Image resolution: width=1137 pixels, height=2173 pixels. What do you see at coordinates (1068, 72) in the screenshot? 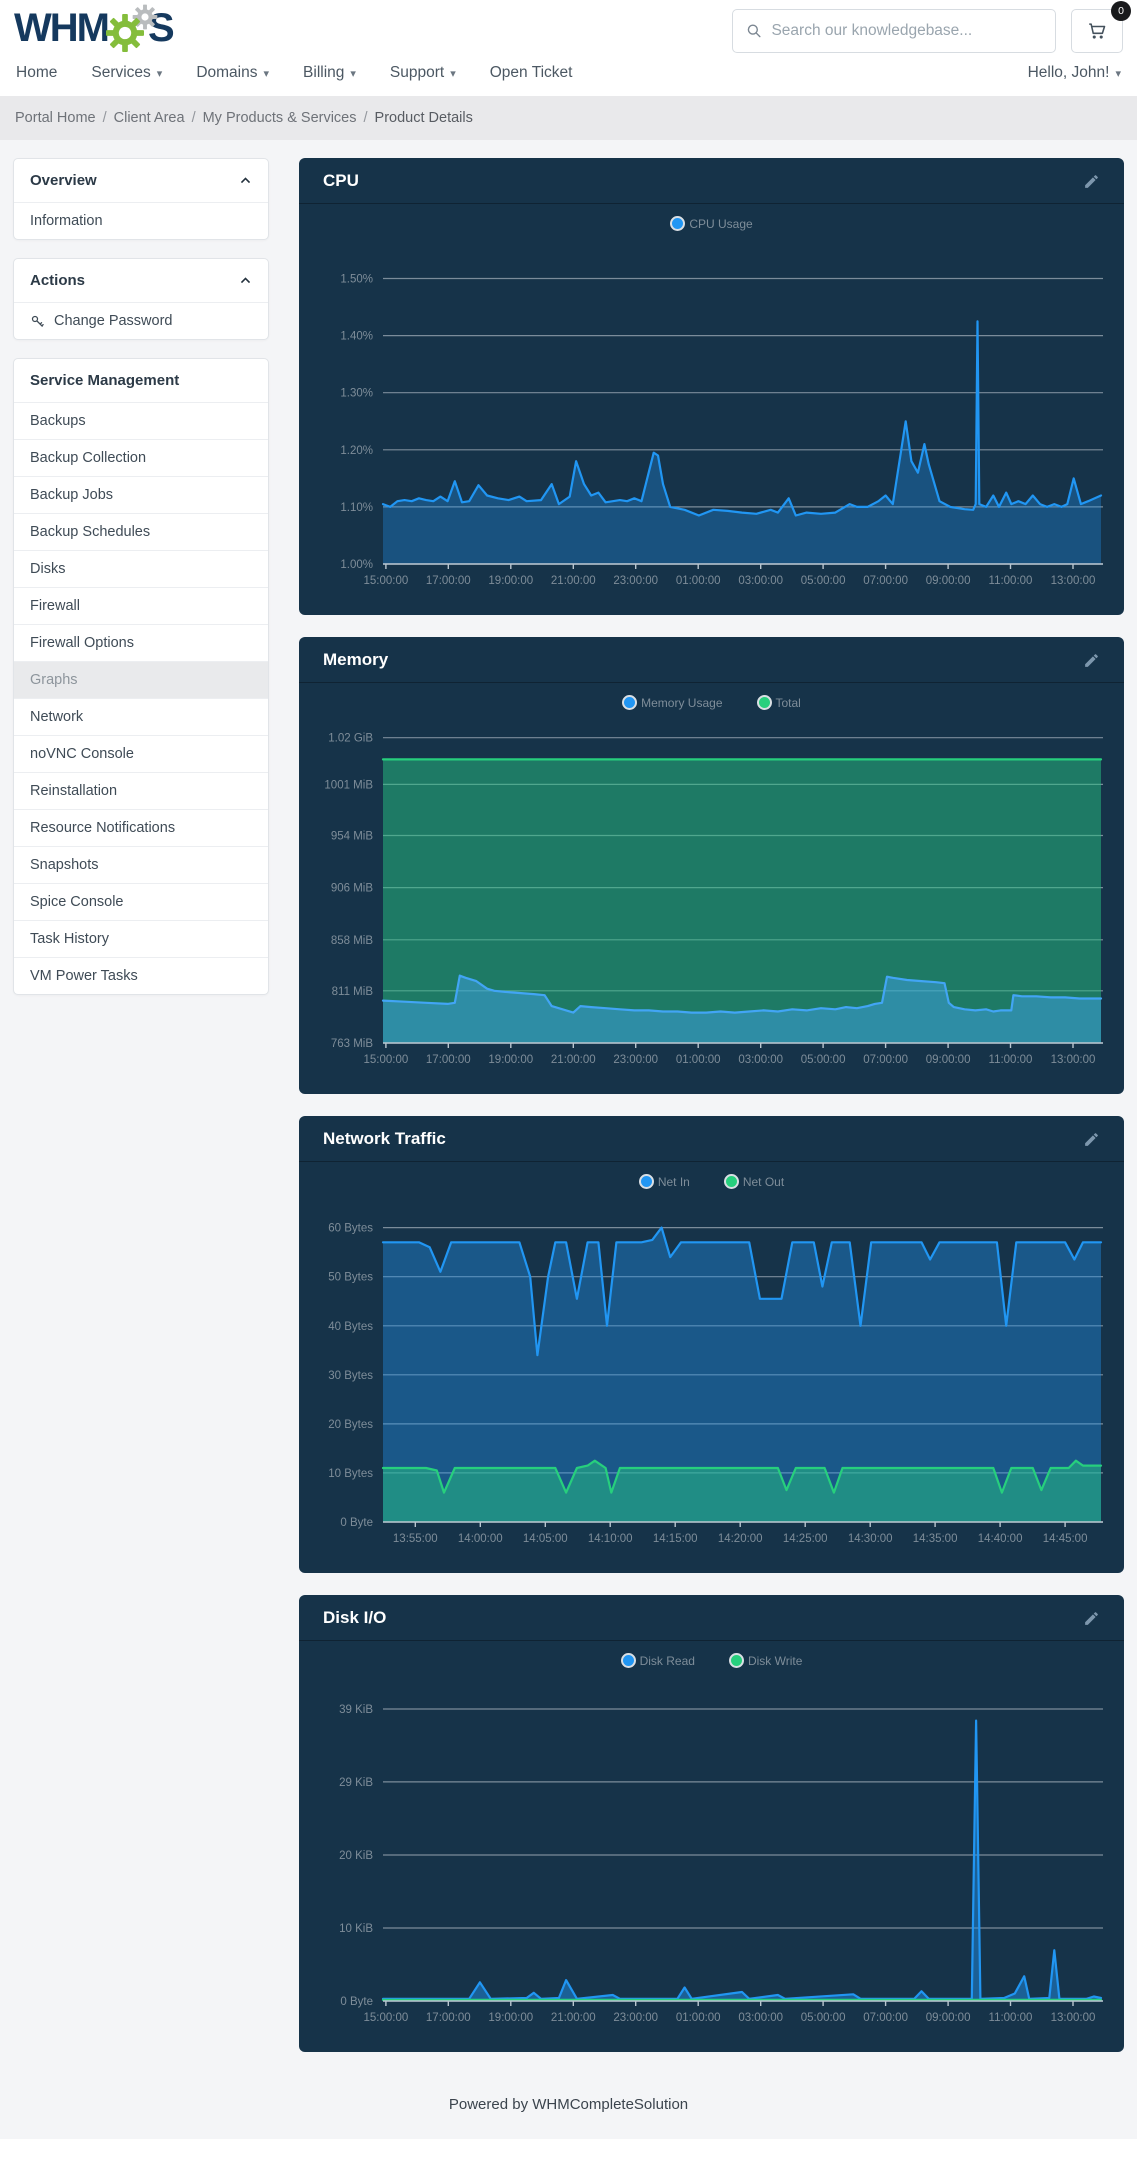
I see `greeting-label: Hello, John!` at bounding box center [1068, 72].